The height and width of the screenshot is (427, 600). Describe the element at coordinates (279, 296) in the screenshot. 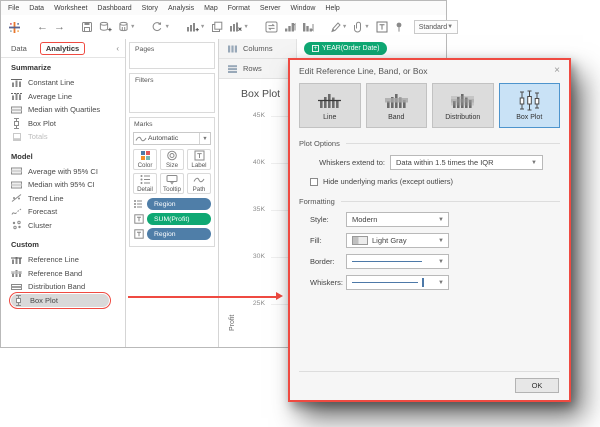

I see `annotation-arrow-head` at that location.